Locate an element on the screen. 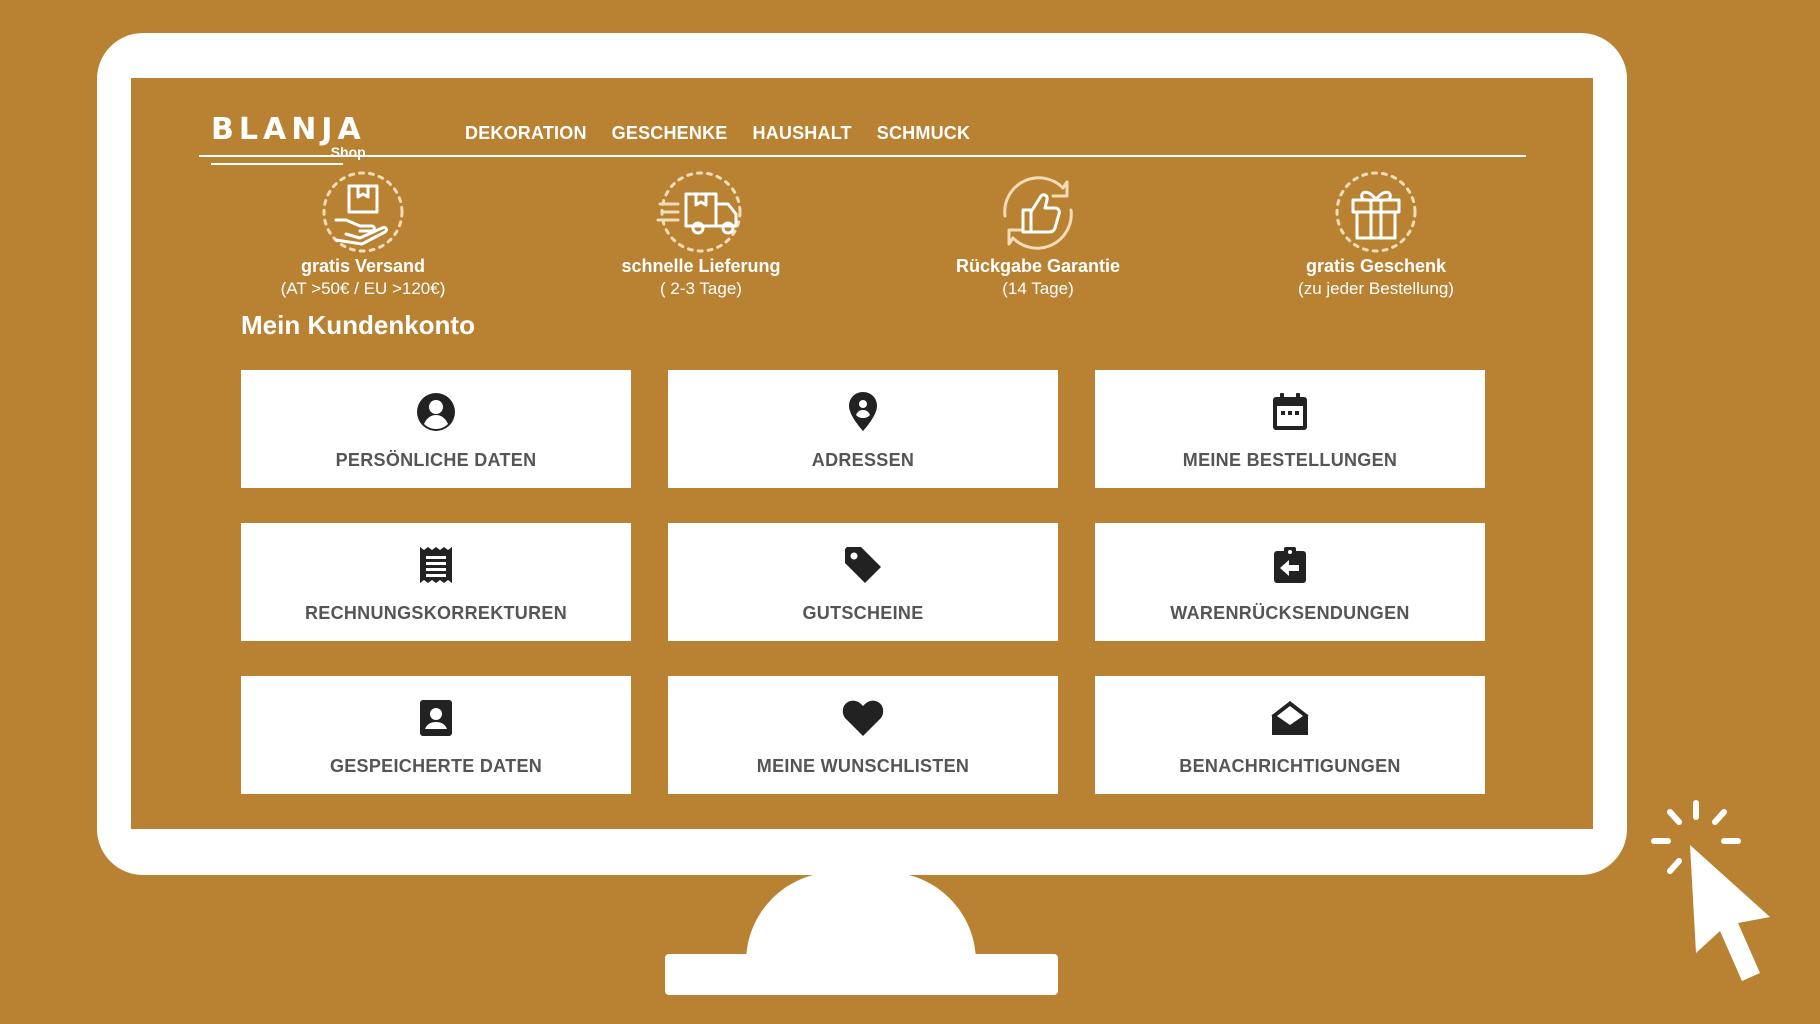  feature-free-gift: gratis Geschenk (zu jeder Bestellung) is located at coordinates (1376, 234).